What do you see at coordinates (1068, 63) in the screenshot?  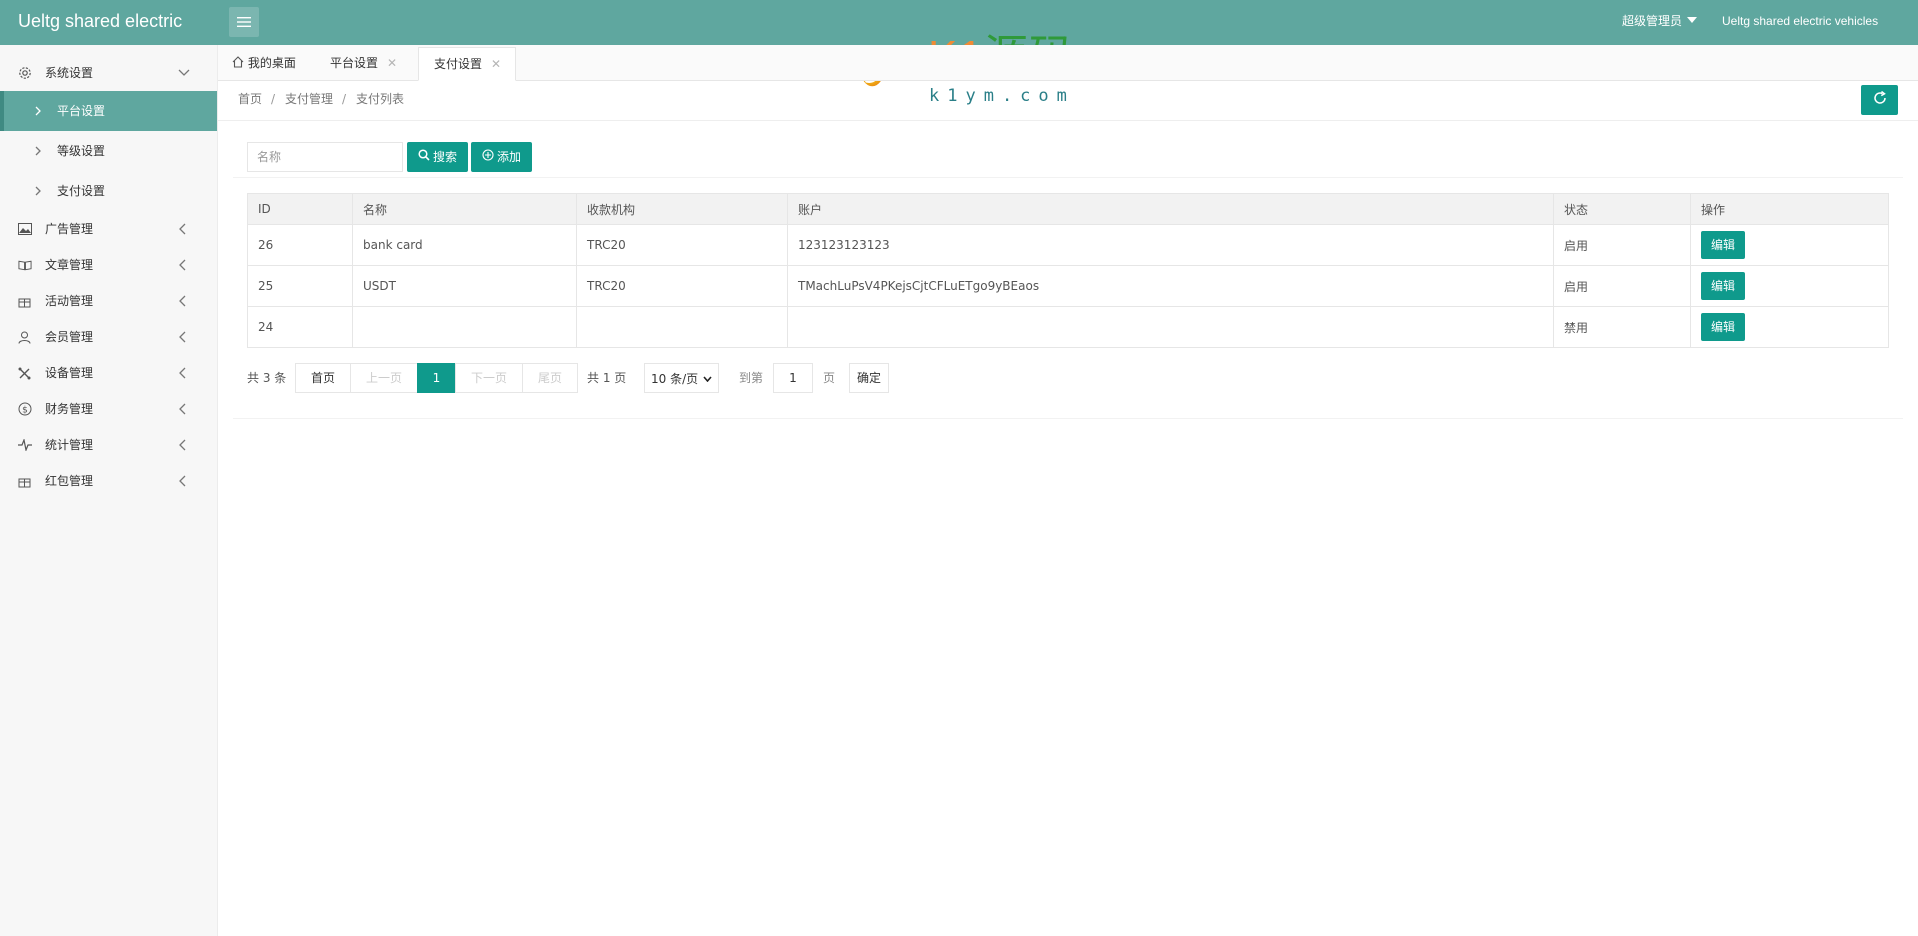 I see `tab-bar: 我的桌面 平台设置 ✕ 支付设置 ✕` at bounding box center [1068, 63].